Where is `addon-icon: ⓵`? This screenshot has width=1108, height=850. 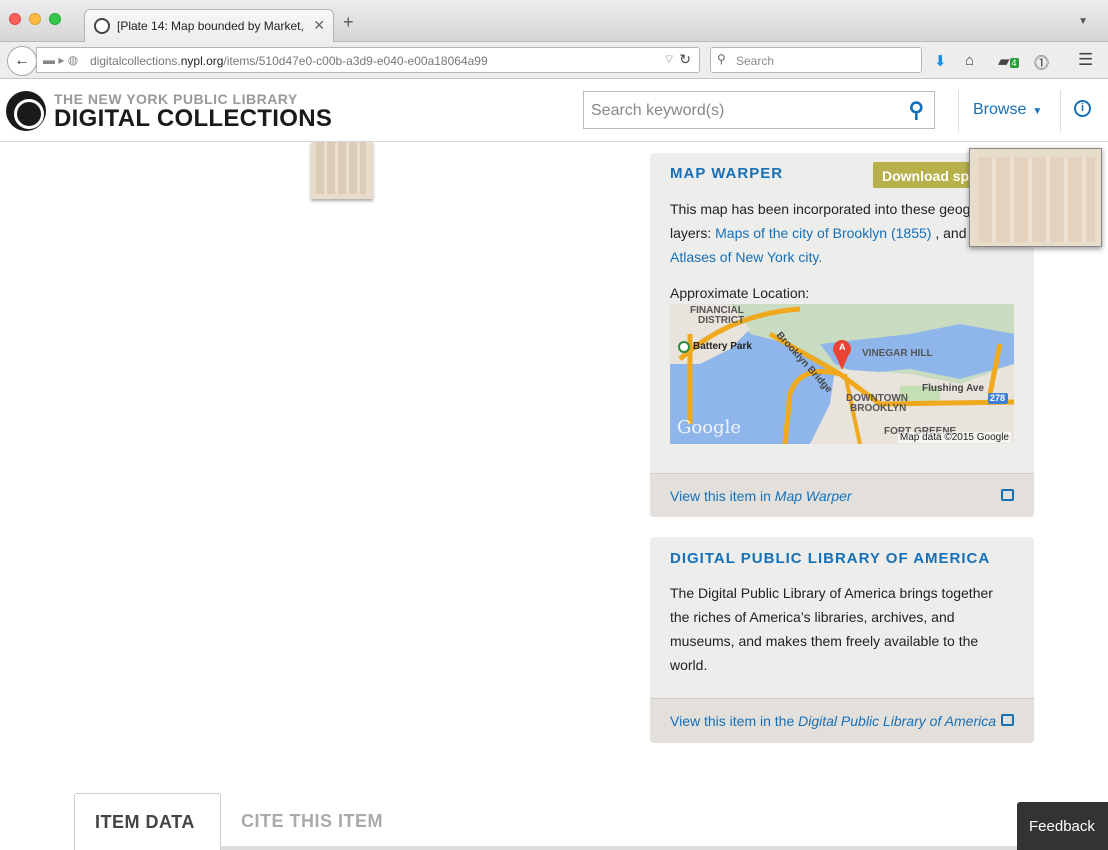 addon-icon: ⓵ is located at coordinates (1041, 62).